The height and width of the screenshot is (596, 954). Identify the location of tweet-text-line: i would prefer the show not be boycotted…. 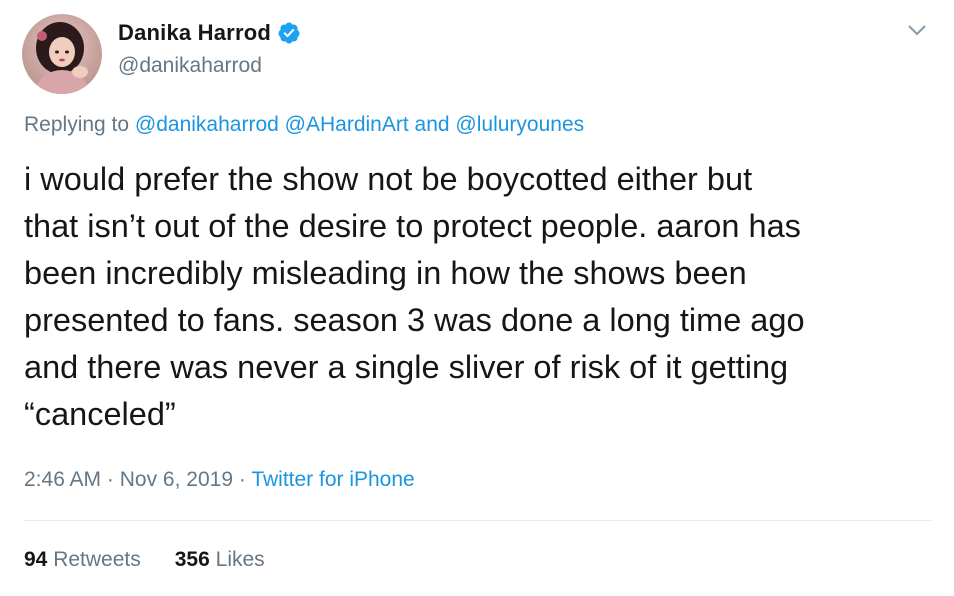
(388, 179).